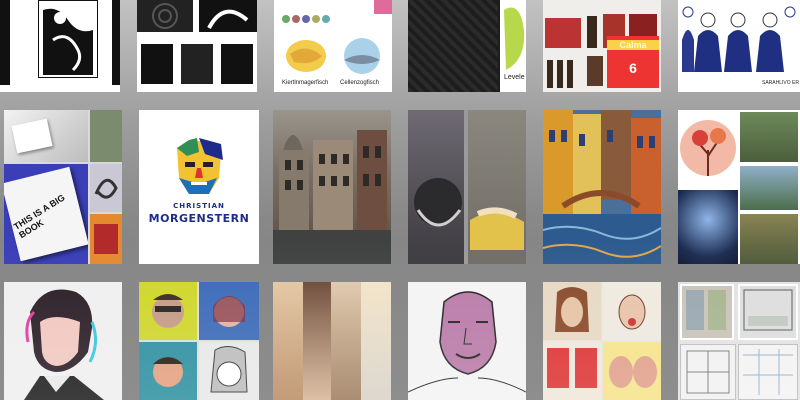 This screenshot has height=400, width=800. What do you see at coordinates (68, 39) in the screenshot?
I see `ink-illustration-main` at bounding box center [68, 39].